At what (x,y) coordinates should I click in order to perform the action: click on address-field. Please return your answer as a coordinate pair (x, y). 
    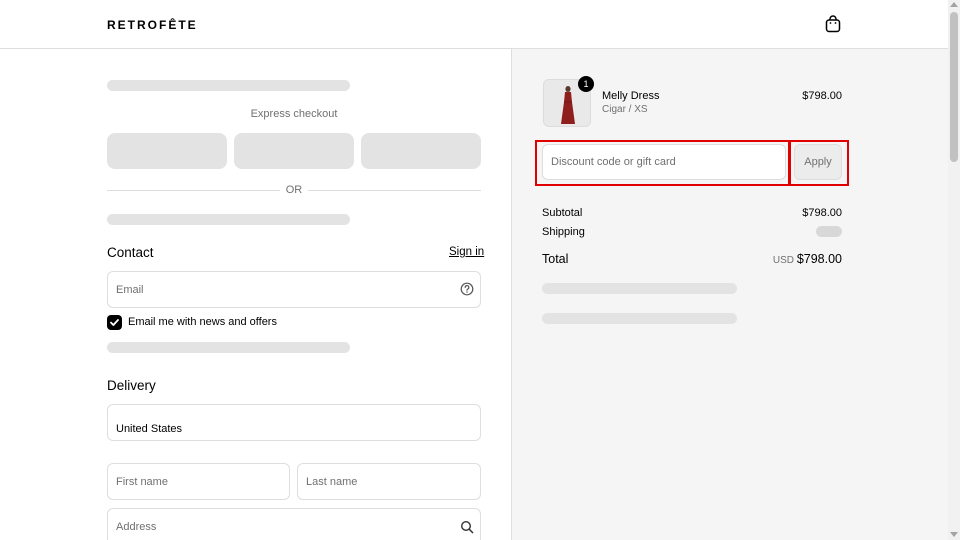
    Looking at the image, I should click on (294, 524).